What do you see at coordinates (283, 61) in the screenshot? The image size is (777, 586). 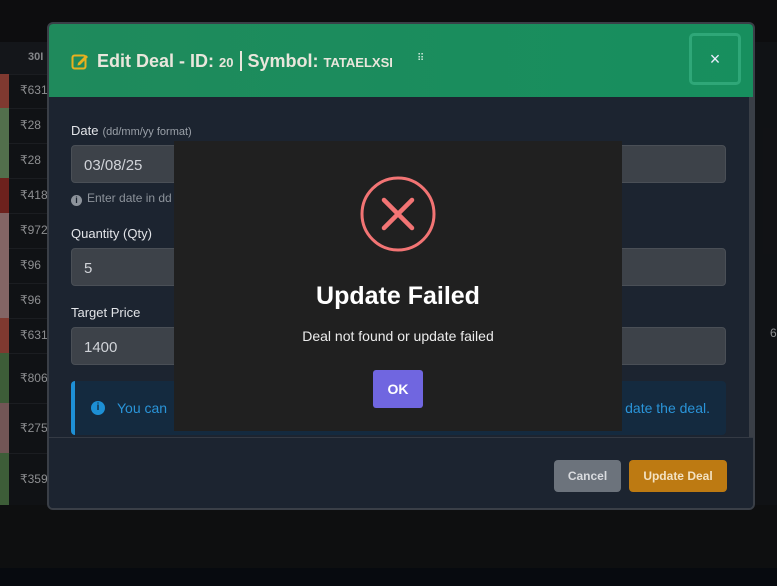 I see `symbol-label: Symbol:` at bounding box center [283, 61].